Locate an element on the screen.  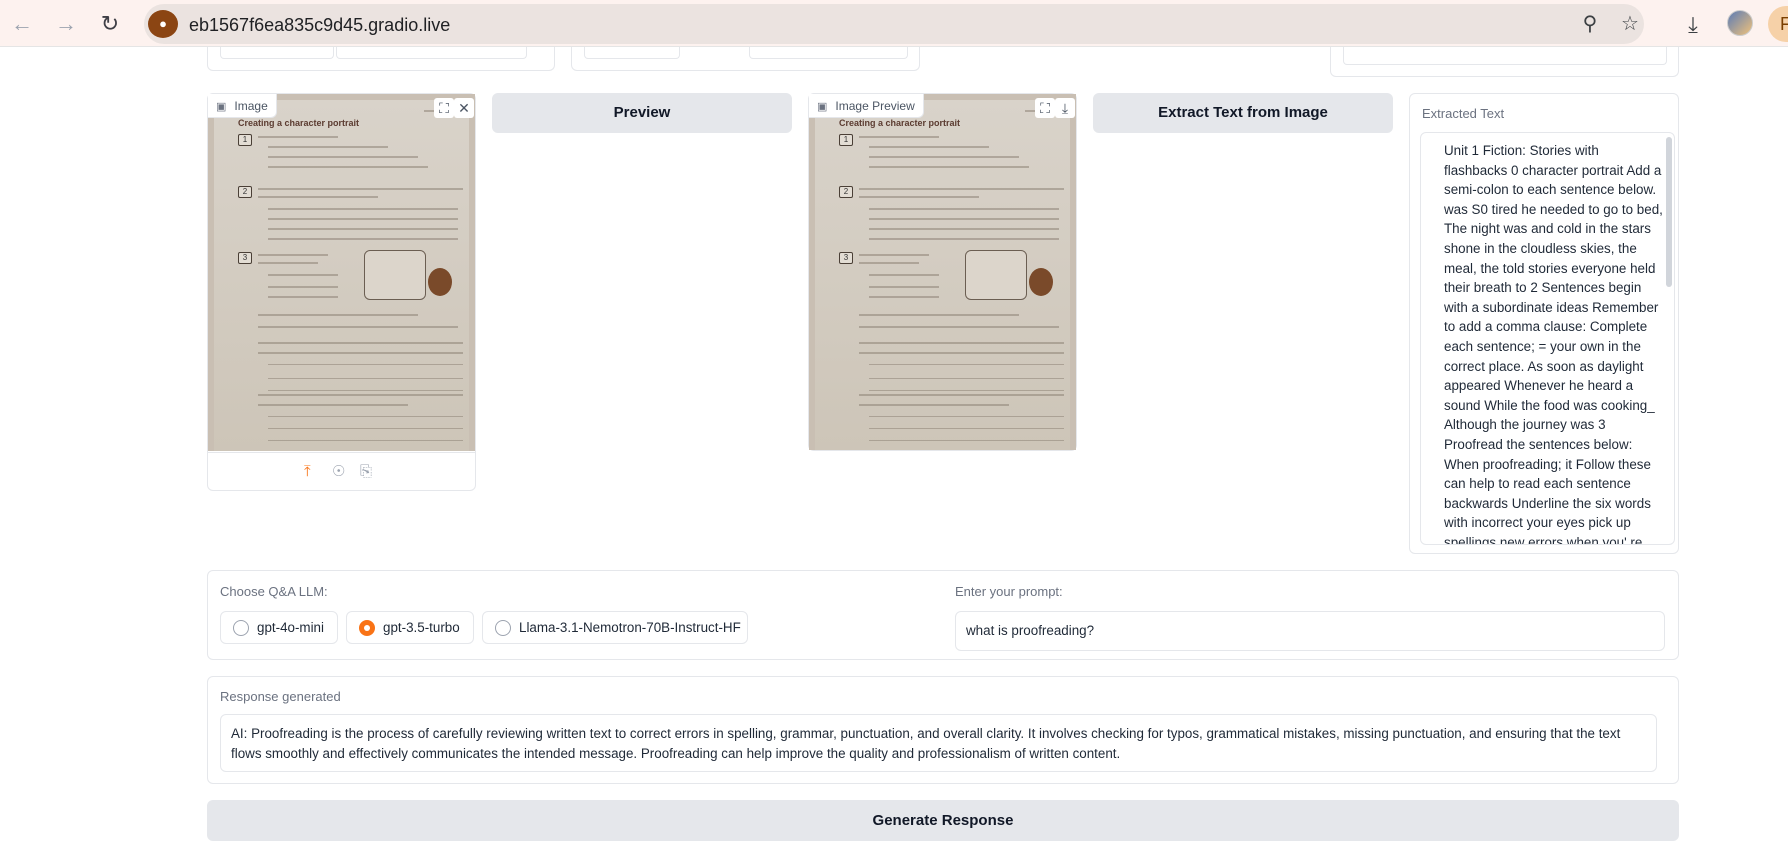
clipboard-icon: ⎘ is located at coordinates (366, 472).